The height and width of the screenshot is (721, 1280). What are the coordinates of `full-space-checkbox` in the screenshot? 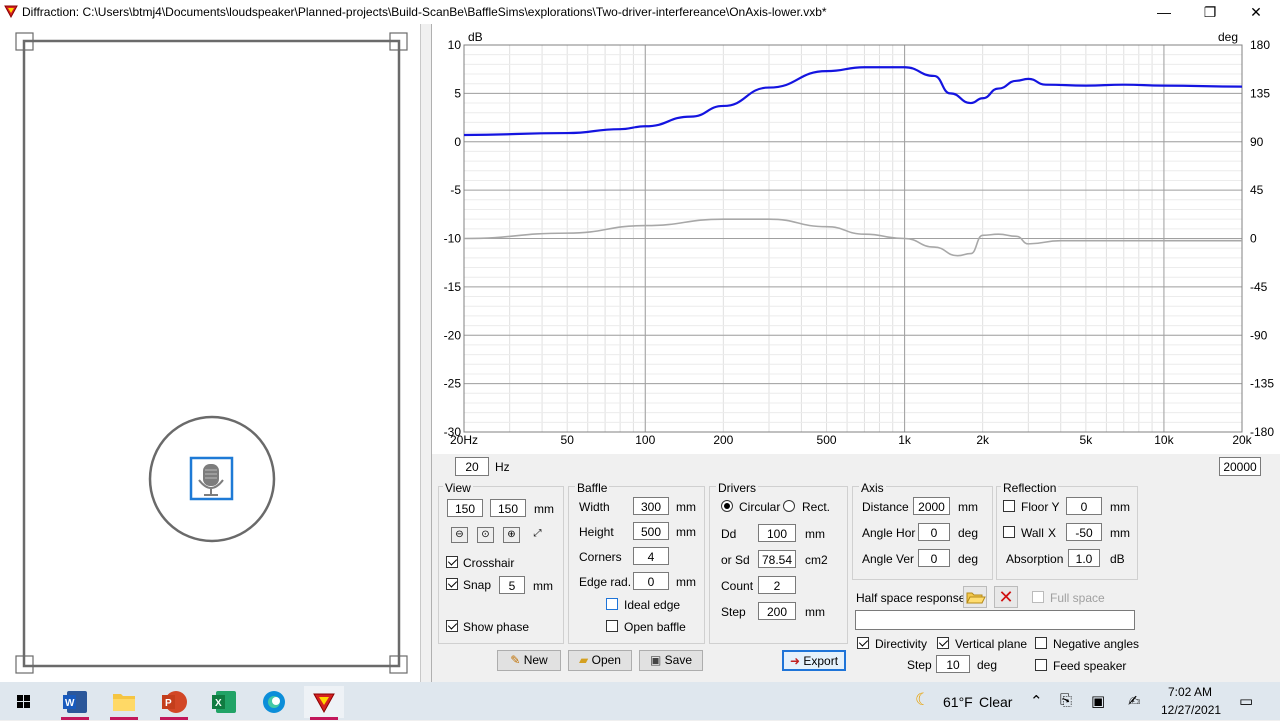 It's located at (1038, 597).